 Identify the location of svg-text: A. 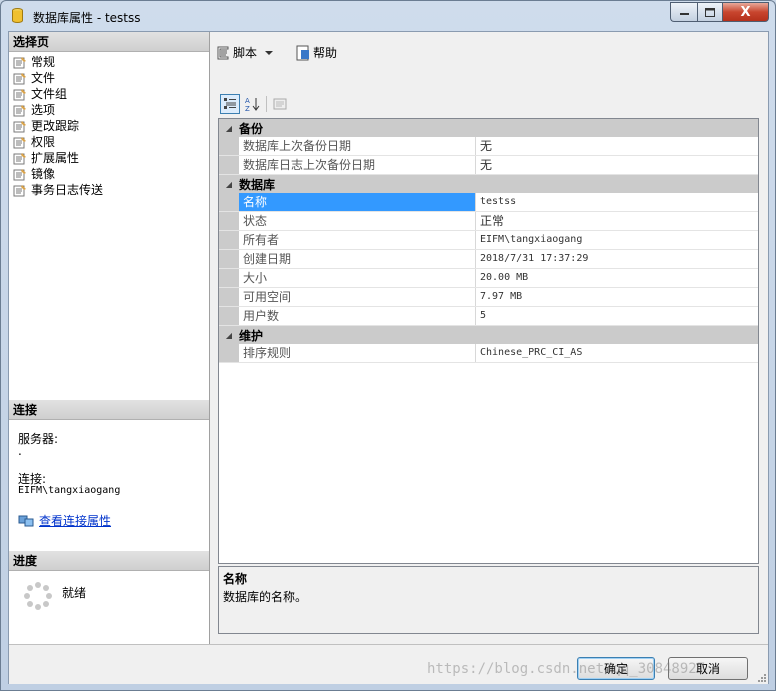
(247, 101).